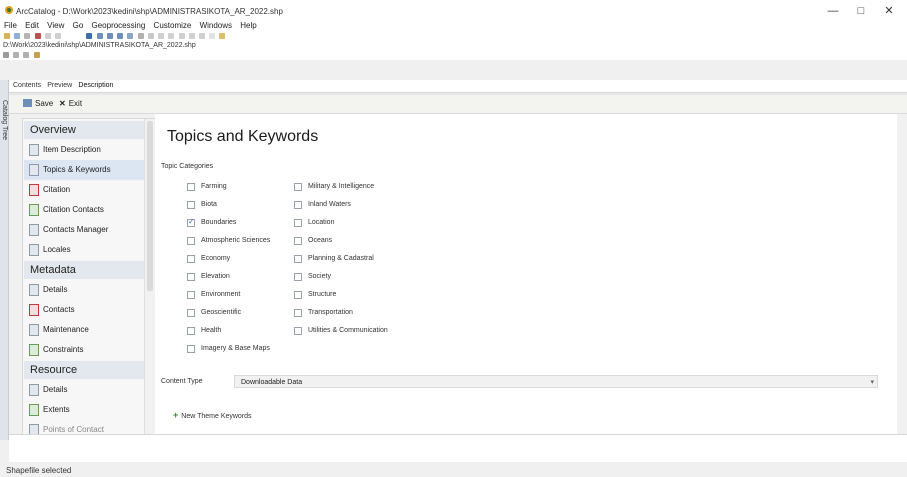 The width and height of the screenshot is (907, 477). Describe the element at coordinates (84, 250) in the screenshot. I see `nav-item-locales: Locales` at that location.